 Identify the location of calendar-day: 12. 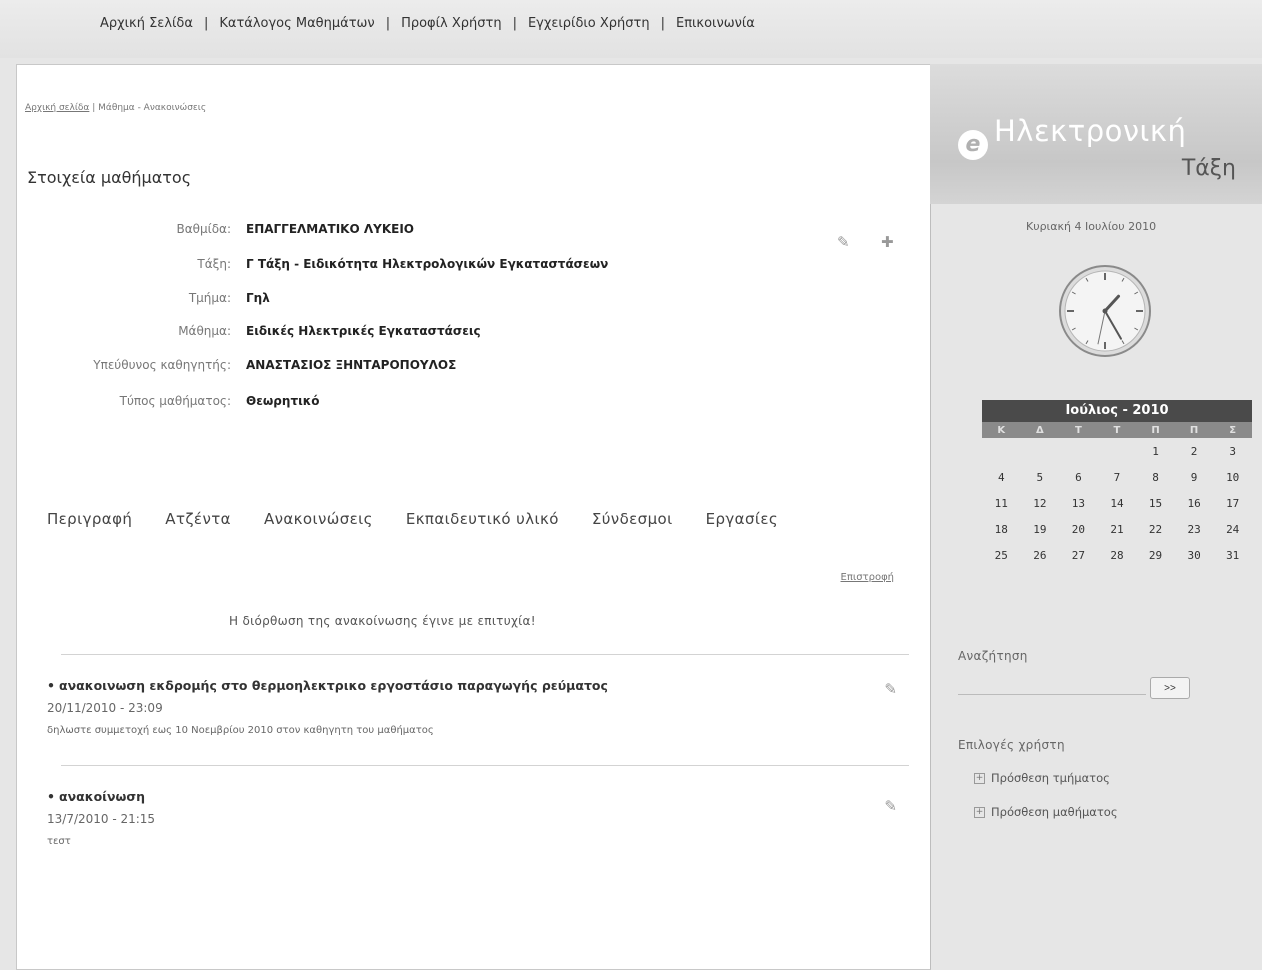
(1040, 503).